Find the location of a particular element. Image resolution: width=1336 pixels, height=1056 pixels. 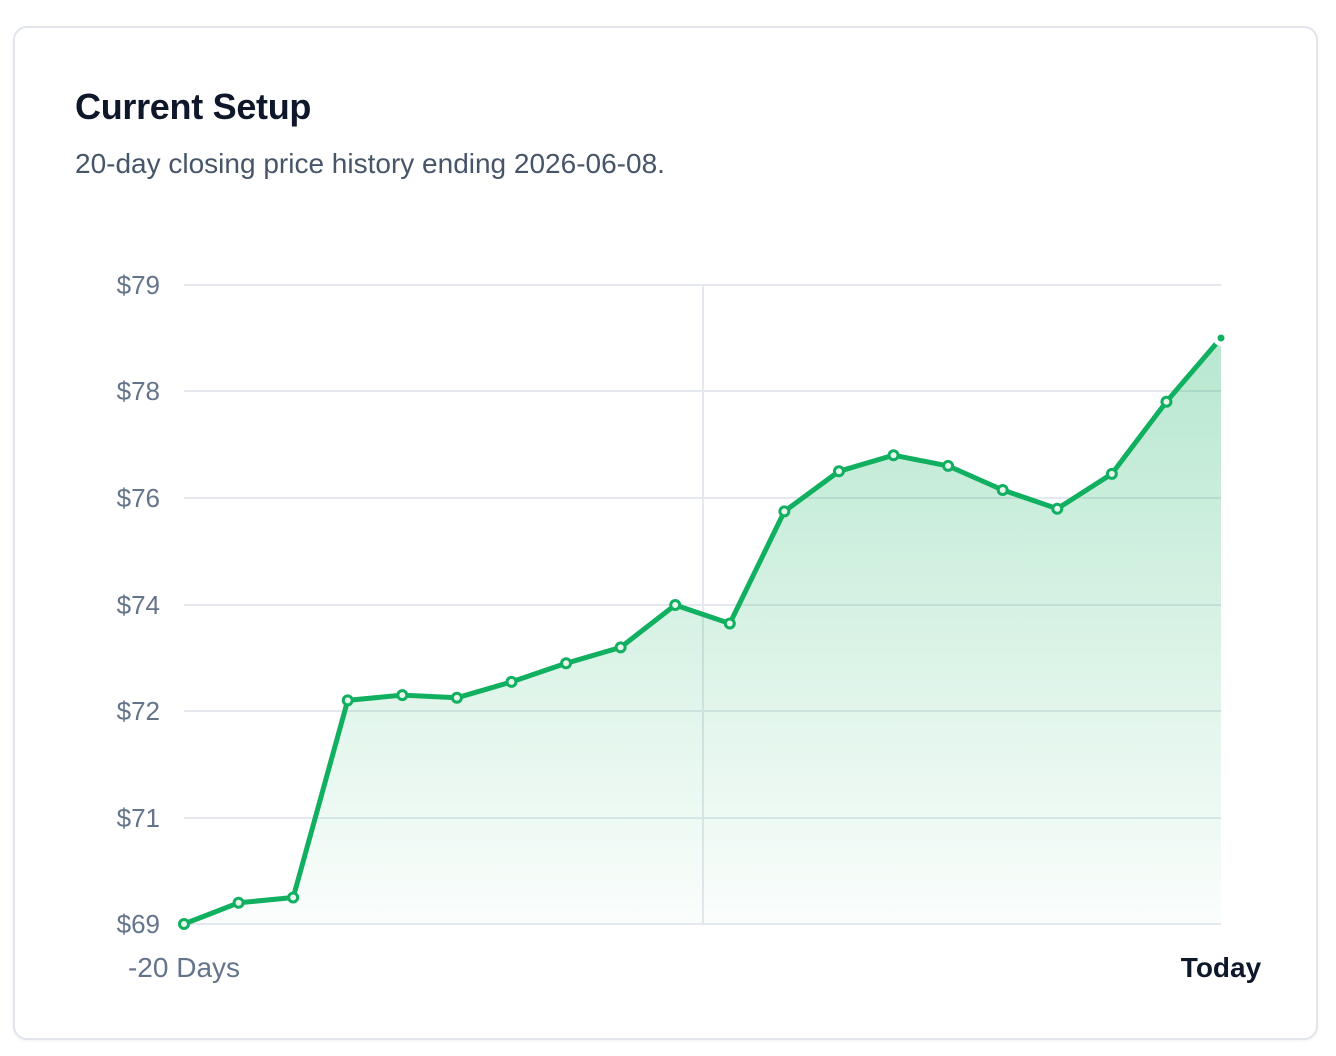

y-tick-label: $76 is located at coordinates (138, 498).